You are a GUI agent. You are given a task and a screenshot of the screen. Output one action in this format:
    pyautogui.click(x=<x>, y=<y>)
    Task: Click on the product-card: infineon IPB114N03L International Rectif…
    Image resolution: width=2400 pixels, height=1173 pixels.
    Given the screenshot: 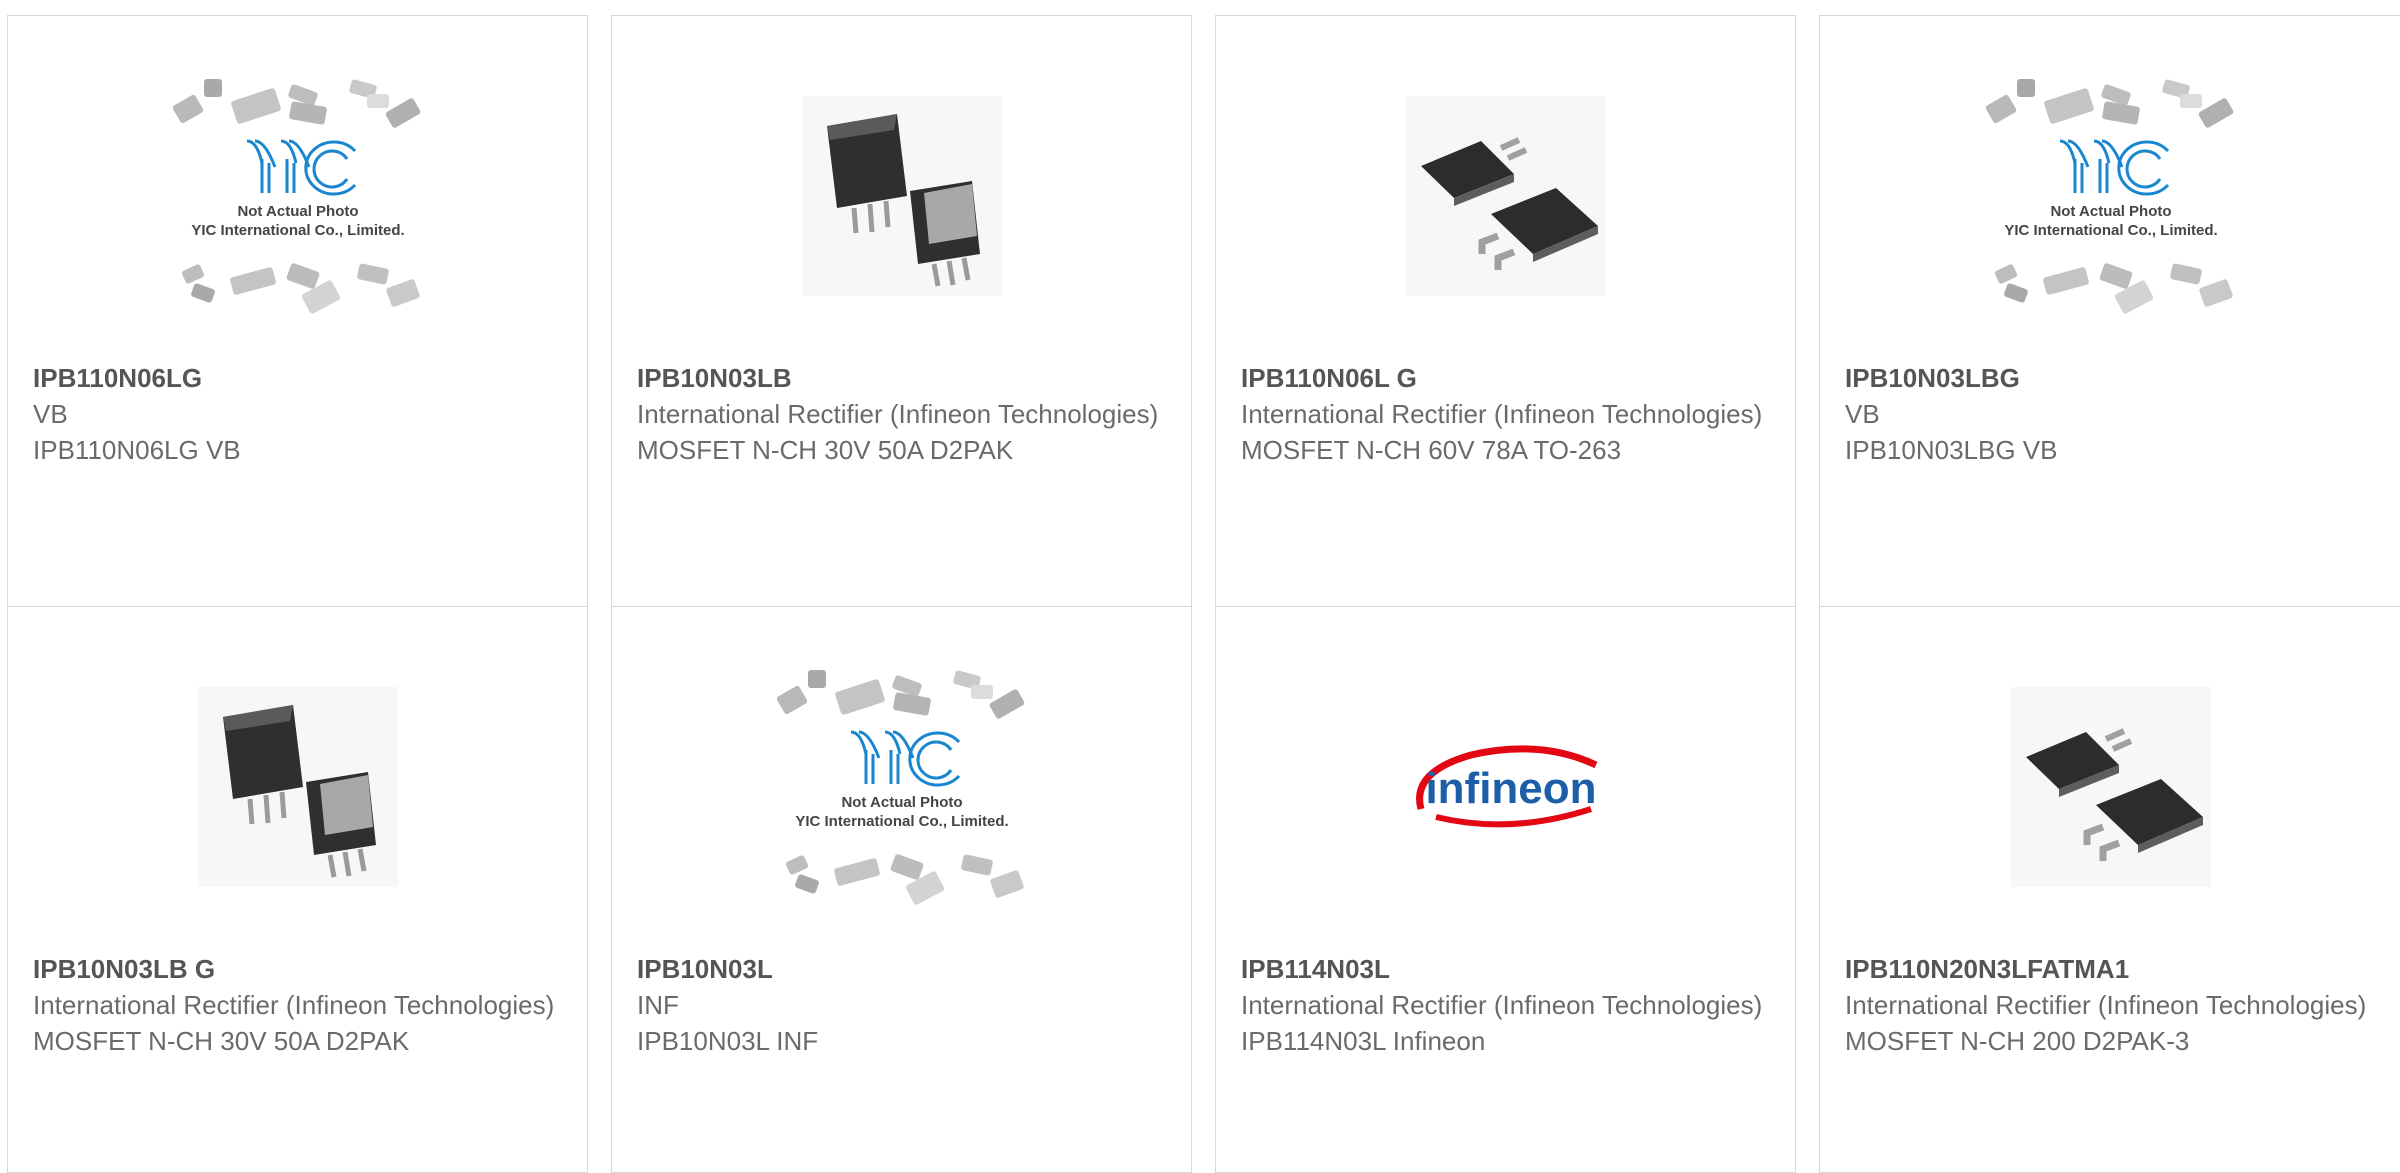 What is the action you would take?
    pyautogui.click(x=1505, y=889)
    